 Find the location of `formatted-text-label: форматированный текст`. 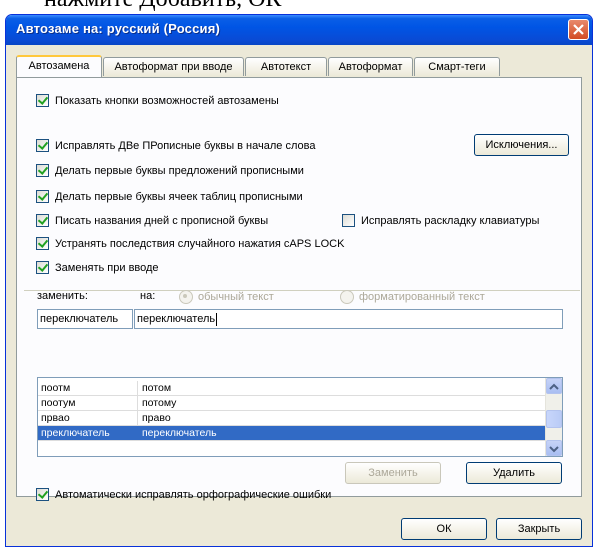

formatted-text-label: форматированный текст is located at coordinates (422, 297).